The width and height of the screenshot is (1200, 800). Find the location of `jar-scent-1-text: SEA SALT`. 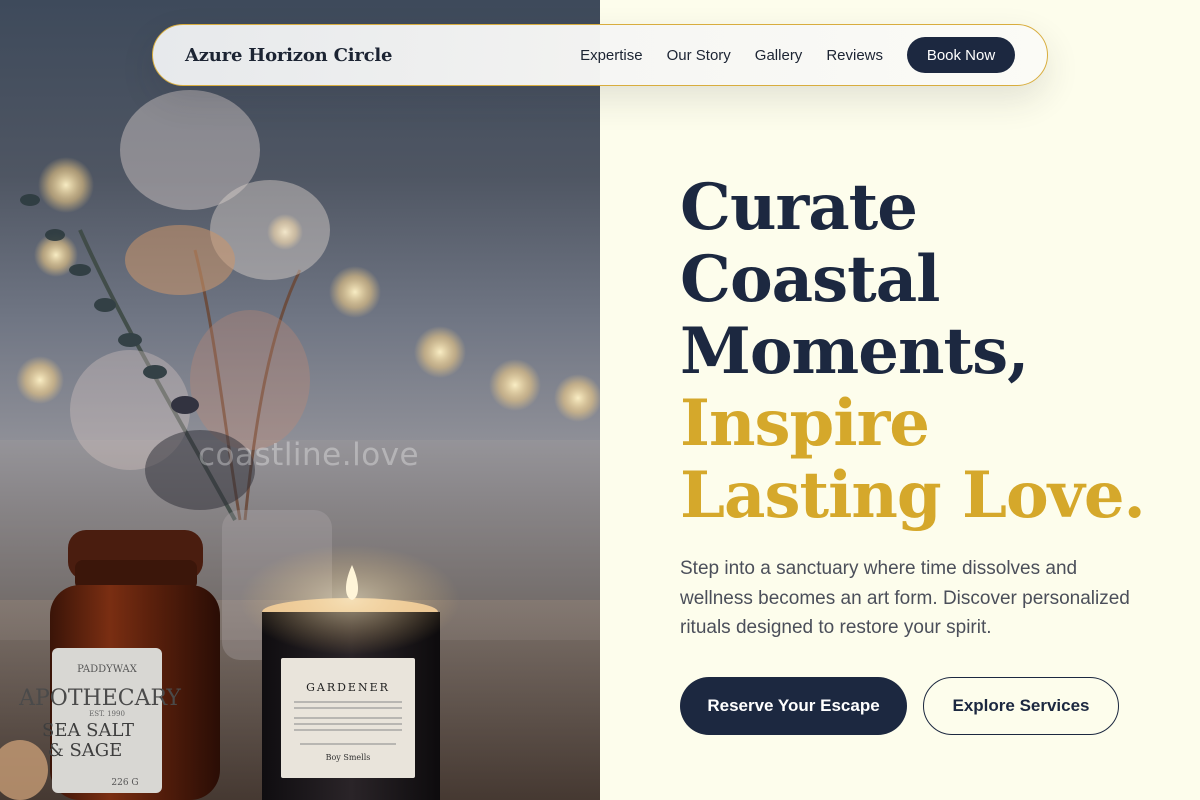

jar-scent-1-text: SEA SALT is located at coordinates (88, 730).